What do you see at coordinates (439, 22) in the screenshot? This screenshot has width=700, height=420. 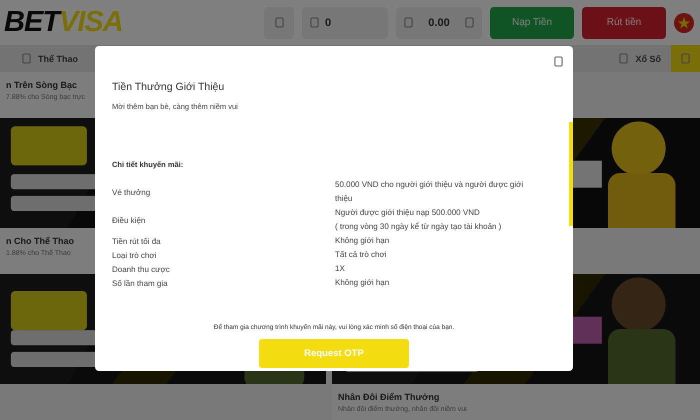 I see `balance-field: 0.00` at bounding box center [439, 22].